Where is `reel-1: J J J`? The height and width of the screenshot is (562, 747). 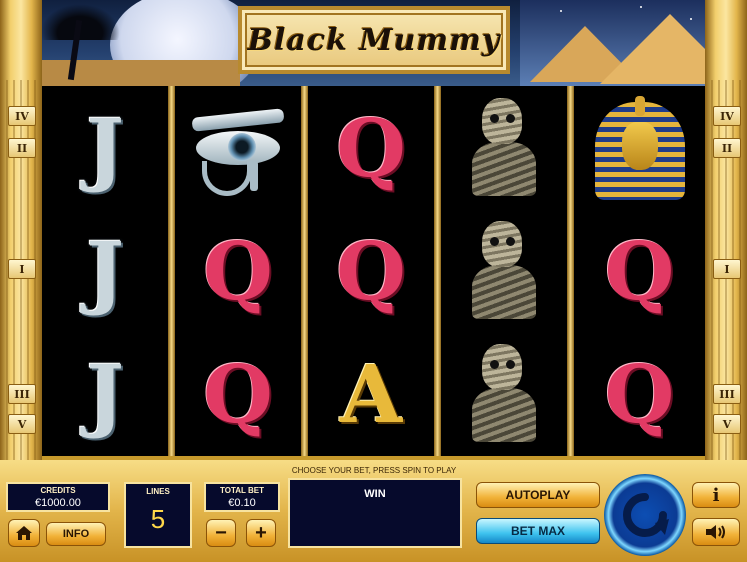 reel-1: J J J is located at coordinates (105, 271).